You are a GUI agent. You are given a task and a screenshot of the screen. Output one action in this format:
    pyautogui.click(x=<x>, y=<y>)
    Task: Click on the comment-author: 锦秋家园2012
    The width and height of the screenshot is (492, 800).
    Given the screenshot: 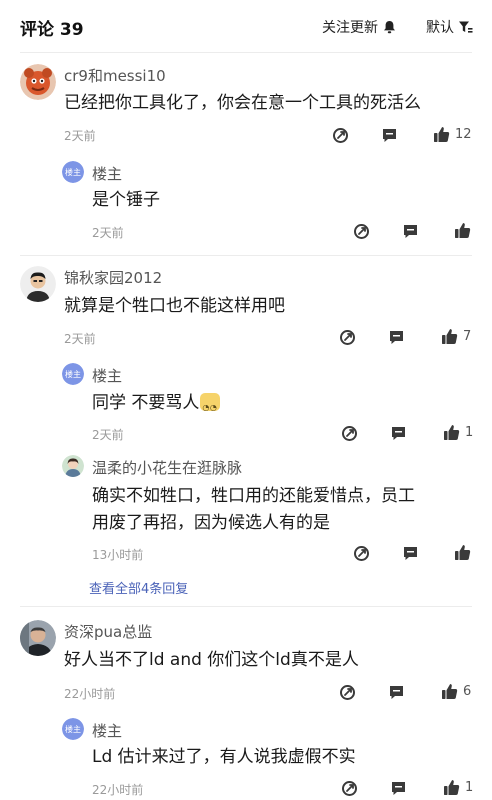 What is the action you would take?
    pyautogui.click(x=113, y=277)
    